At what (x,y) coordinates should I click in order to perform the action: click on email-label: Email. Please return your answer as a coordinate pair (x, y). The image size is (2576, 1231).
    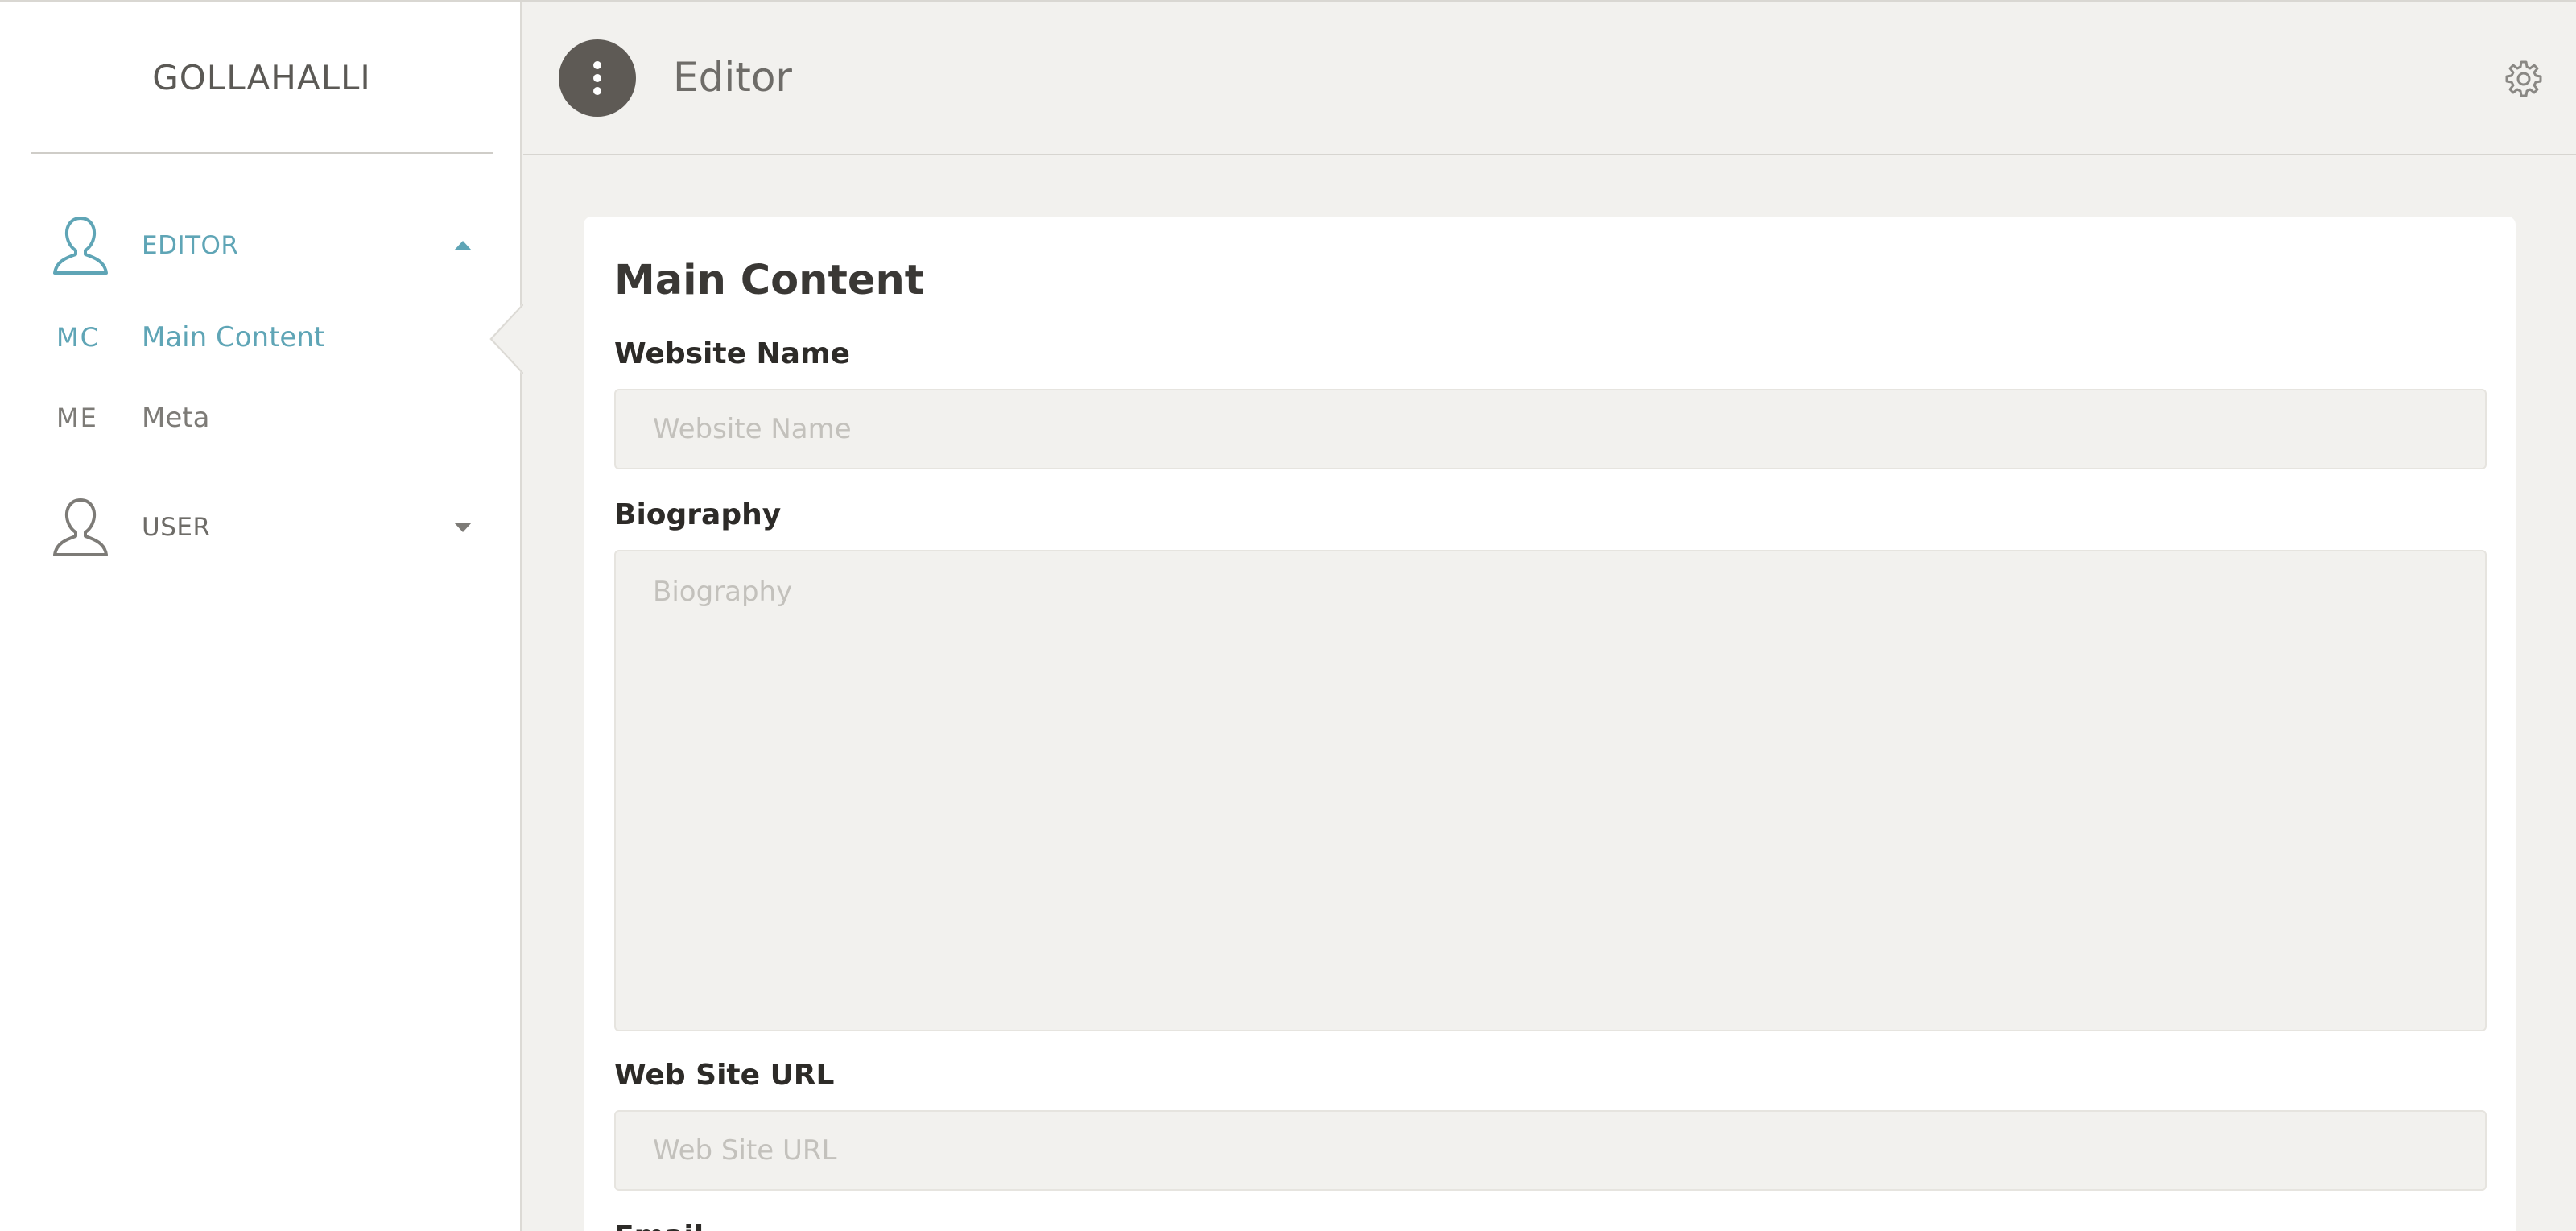
    Looking at the image, I should click on (659, 1225).